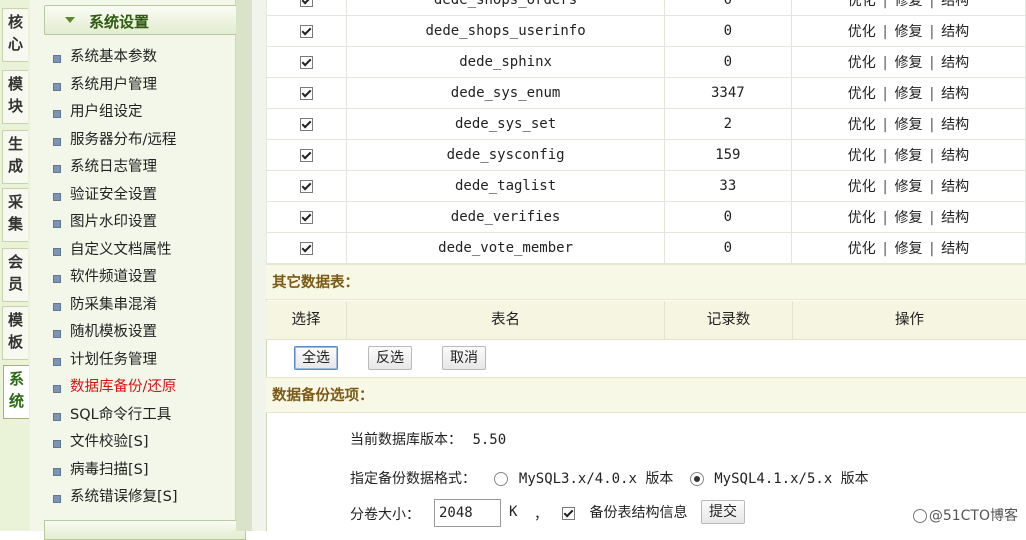 The image size is (1026, 540). What do you see at coordinates (115, 196) in the screenshot?
I see `sidebar-item: 验证安全设置` at bounding box center [115, 196].